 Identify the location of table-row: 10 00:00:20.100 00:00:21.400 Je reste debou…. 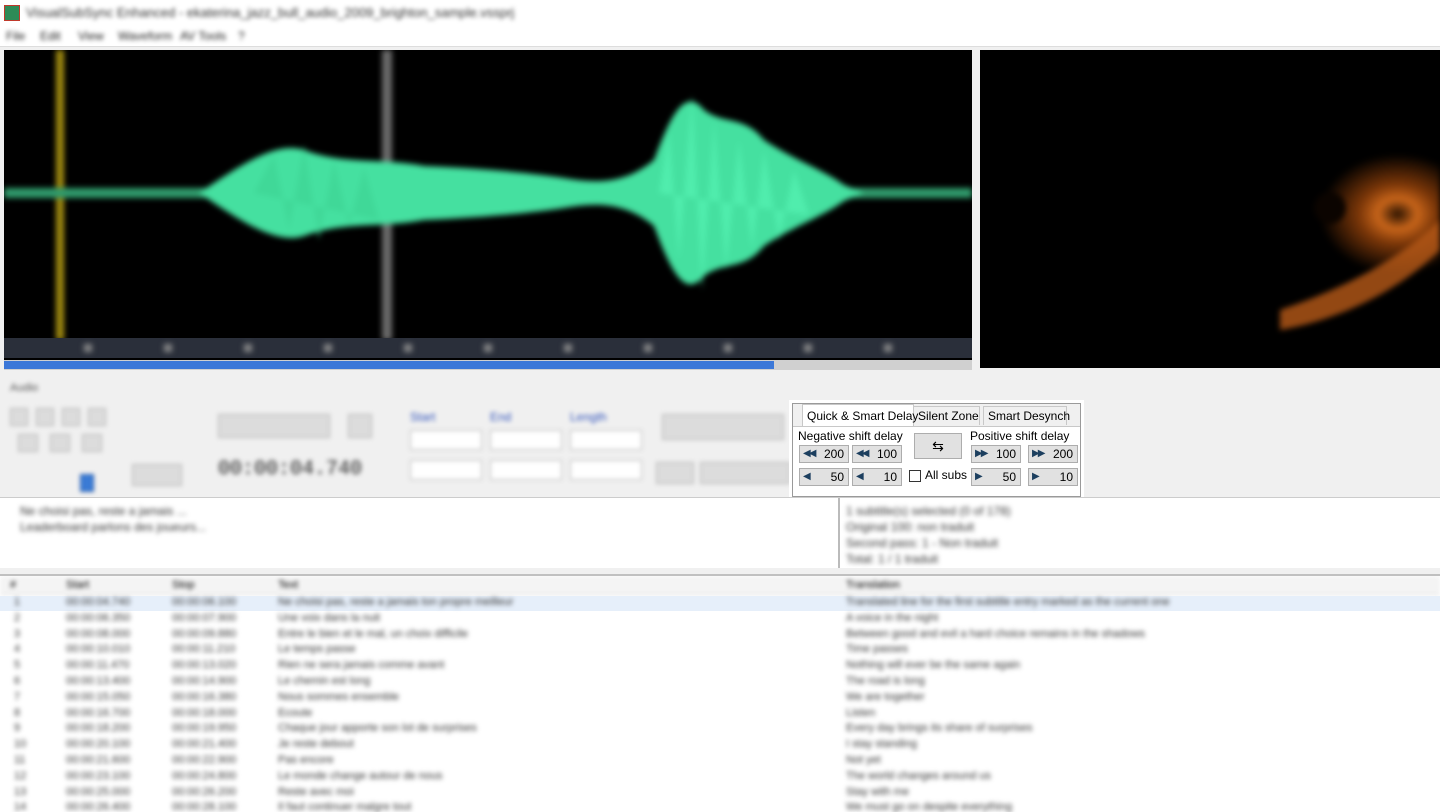
(720, 745).